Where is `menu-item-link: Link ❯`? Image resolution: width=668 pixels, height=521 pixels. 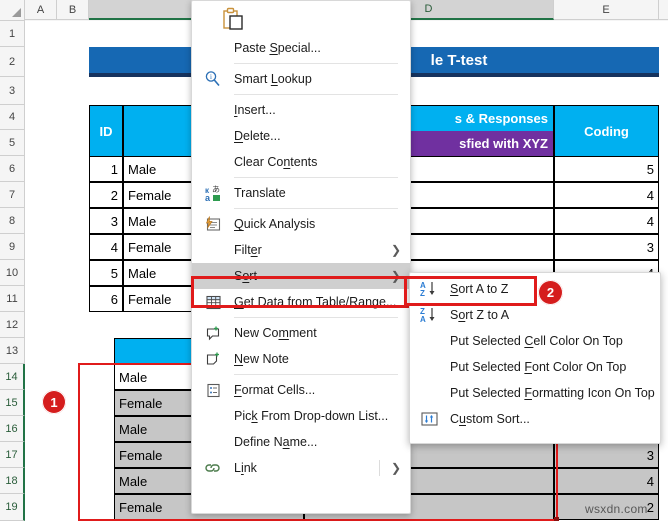 menu-item-link: Link ❯ is located at coordinates (301, 468).